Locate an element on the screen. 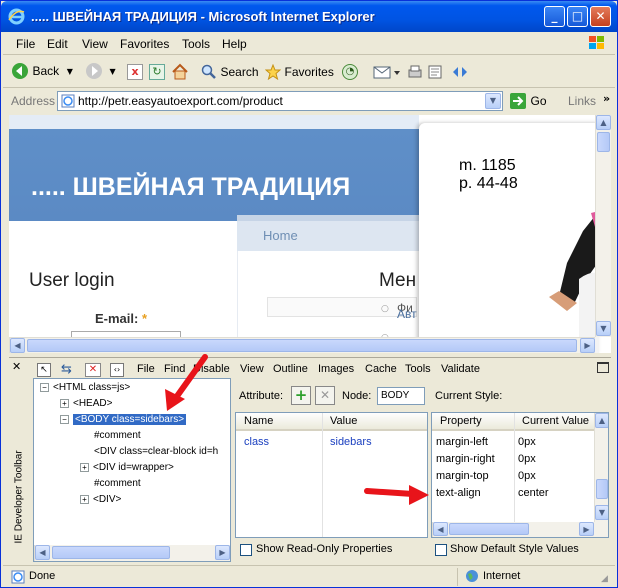 The height and width of the screenshot is (588, 618). attribute-grid: Name Value class sidebars is located at coordinates (331, 475).